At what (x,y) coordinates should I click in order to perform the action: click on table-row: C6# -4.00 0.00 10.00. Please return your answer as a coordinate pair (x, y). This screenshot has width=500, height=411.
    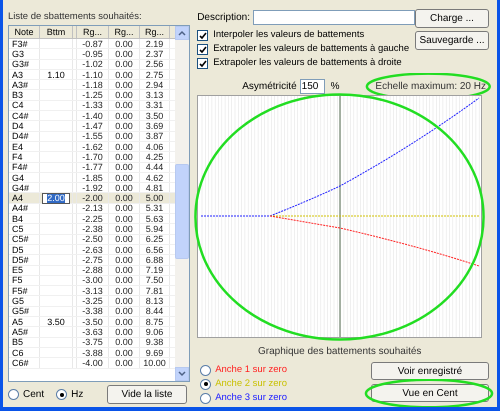
    Looking at the image, I should click on (92, 363).